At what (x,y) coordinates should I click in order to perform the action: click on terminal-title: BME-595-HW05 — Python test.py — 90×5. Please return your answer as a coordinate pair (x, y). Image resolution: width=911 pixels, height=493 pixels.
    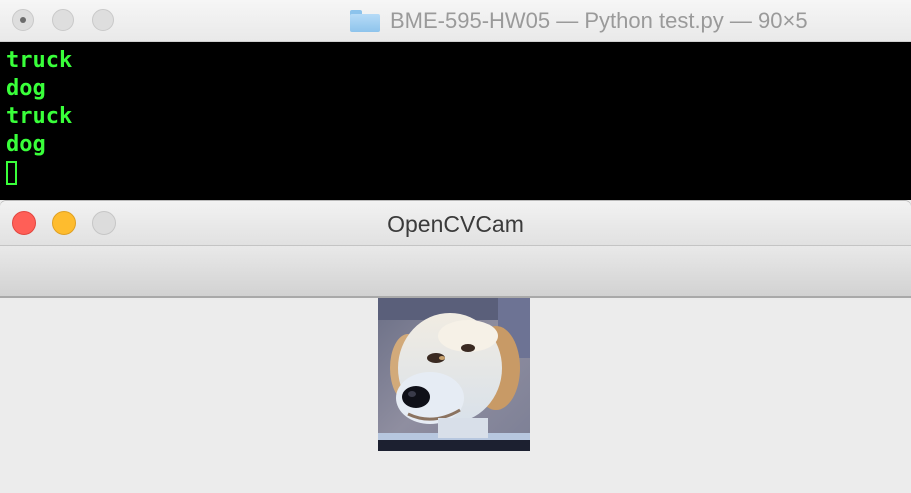
    Looking at the image, I should click on (579, 20).